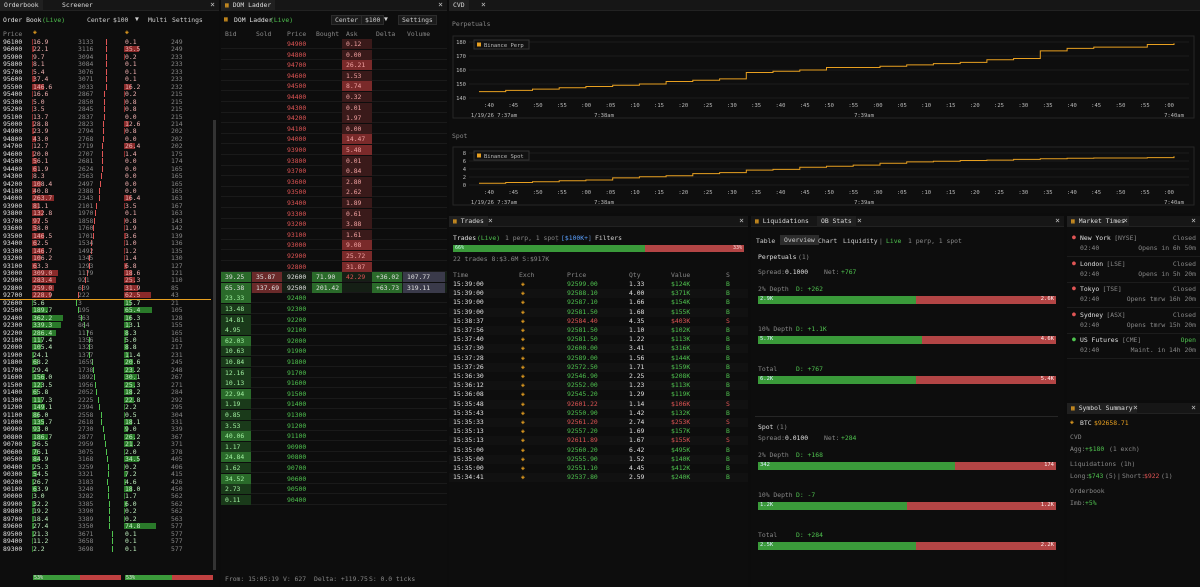  What do you see at coordinates (598, 302) in the screenshot?
I see `trade-row: 15:39:00 ◈ 92587.10 1.66 $154K B` at bounding box center [598, 302].